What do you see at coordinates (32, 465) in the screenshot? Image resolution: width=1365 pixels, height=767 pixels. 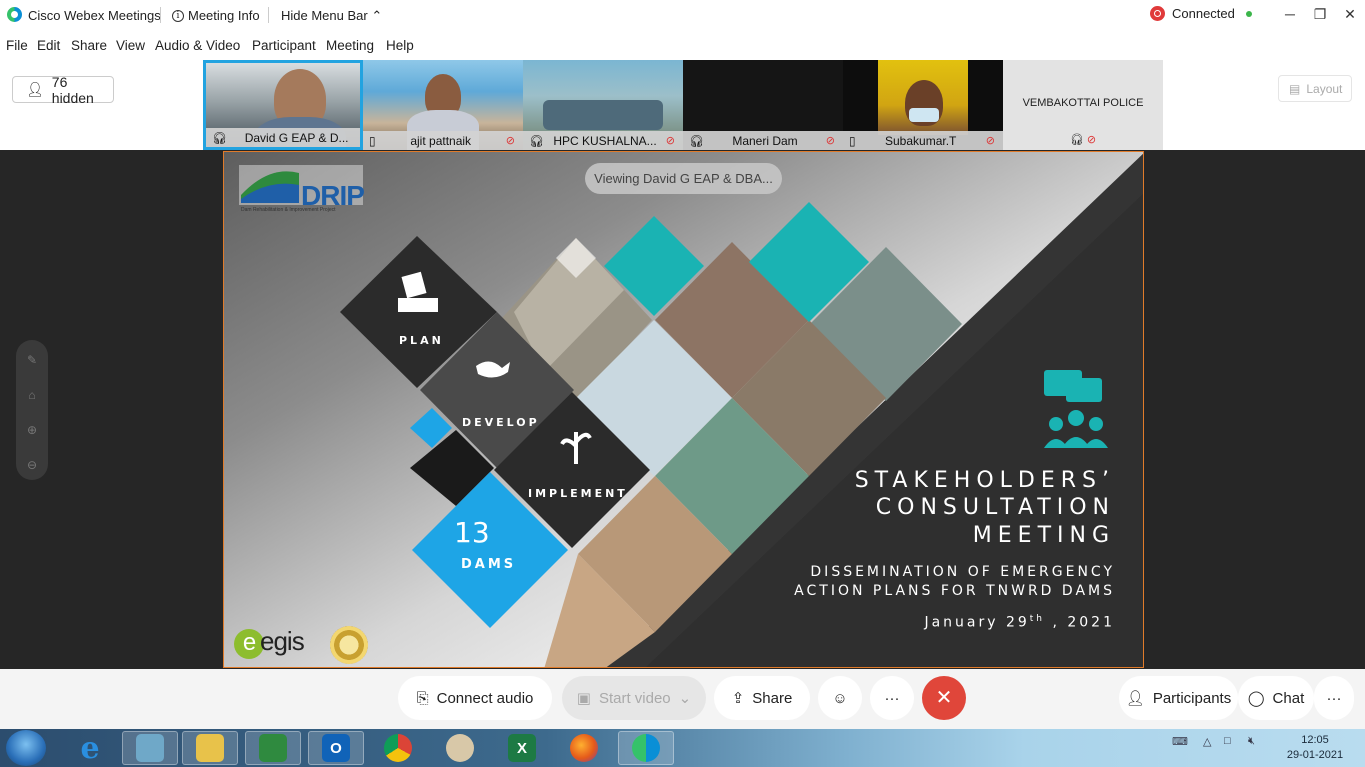 I see `zoom-out-icon: ⊖` at bounding box center [32, 465].